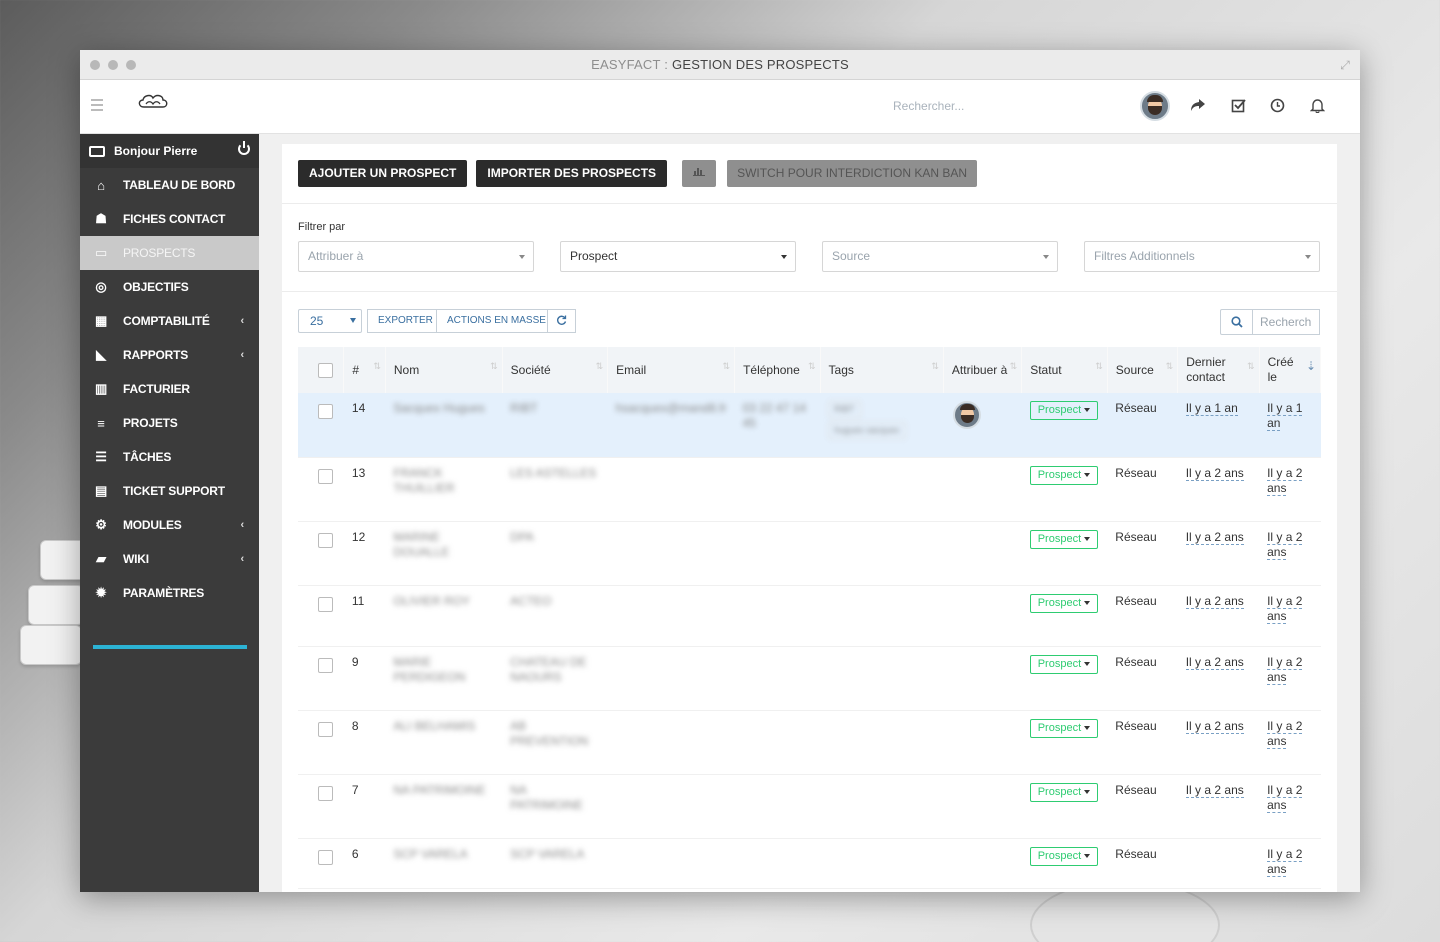 Image resolution: width=1440 pixels, height=942 pixels. What do you see at coordinates (561, 321) in the screenshot?
I see `refresh-button` at bounding box center [561, 321].